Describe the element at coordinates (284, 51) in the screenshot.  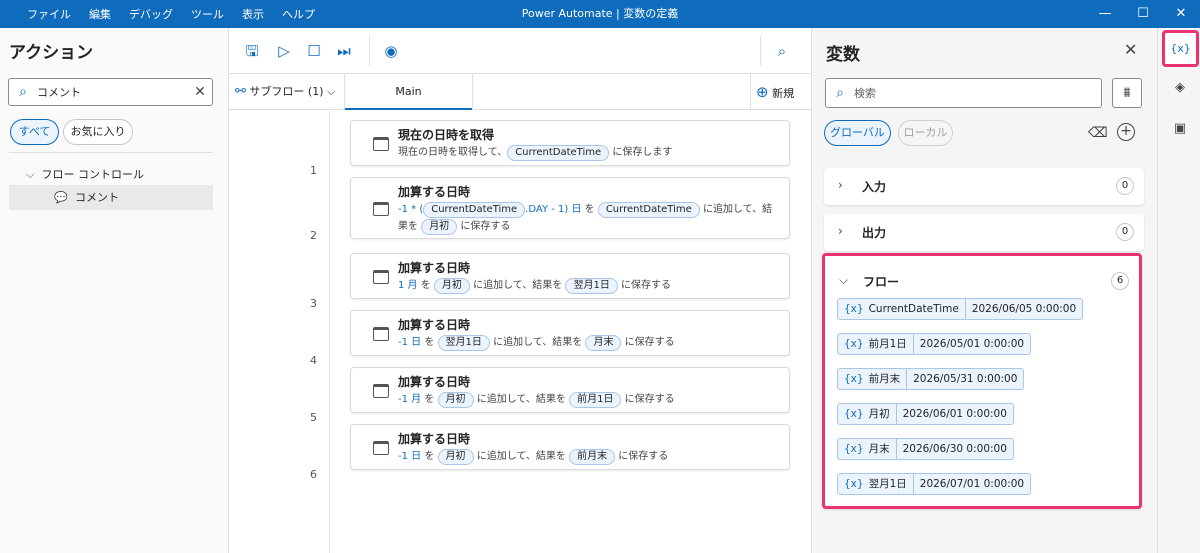
I see `run-icon: ▷` at that location.